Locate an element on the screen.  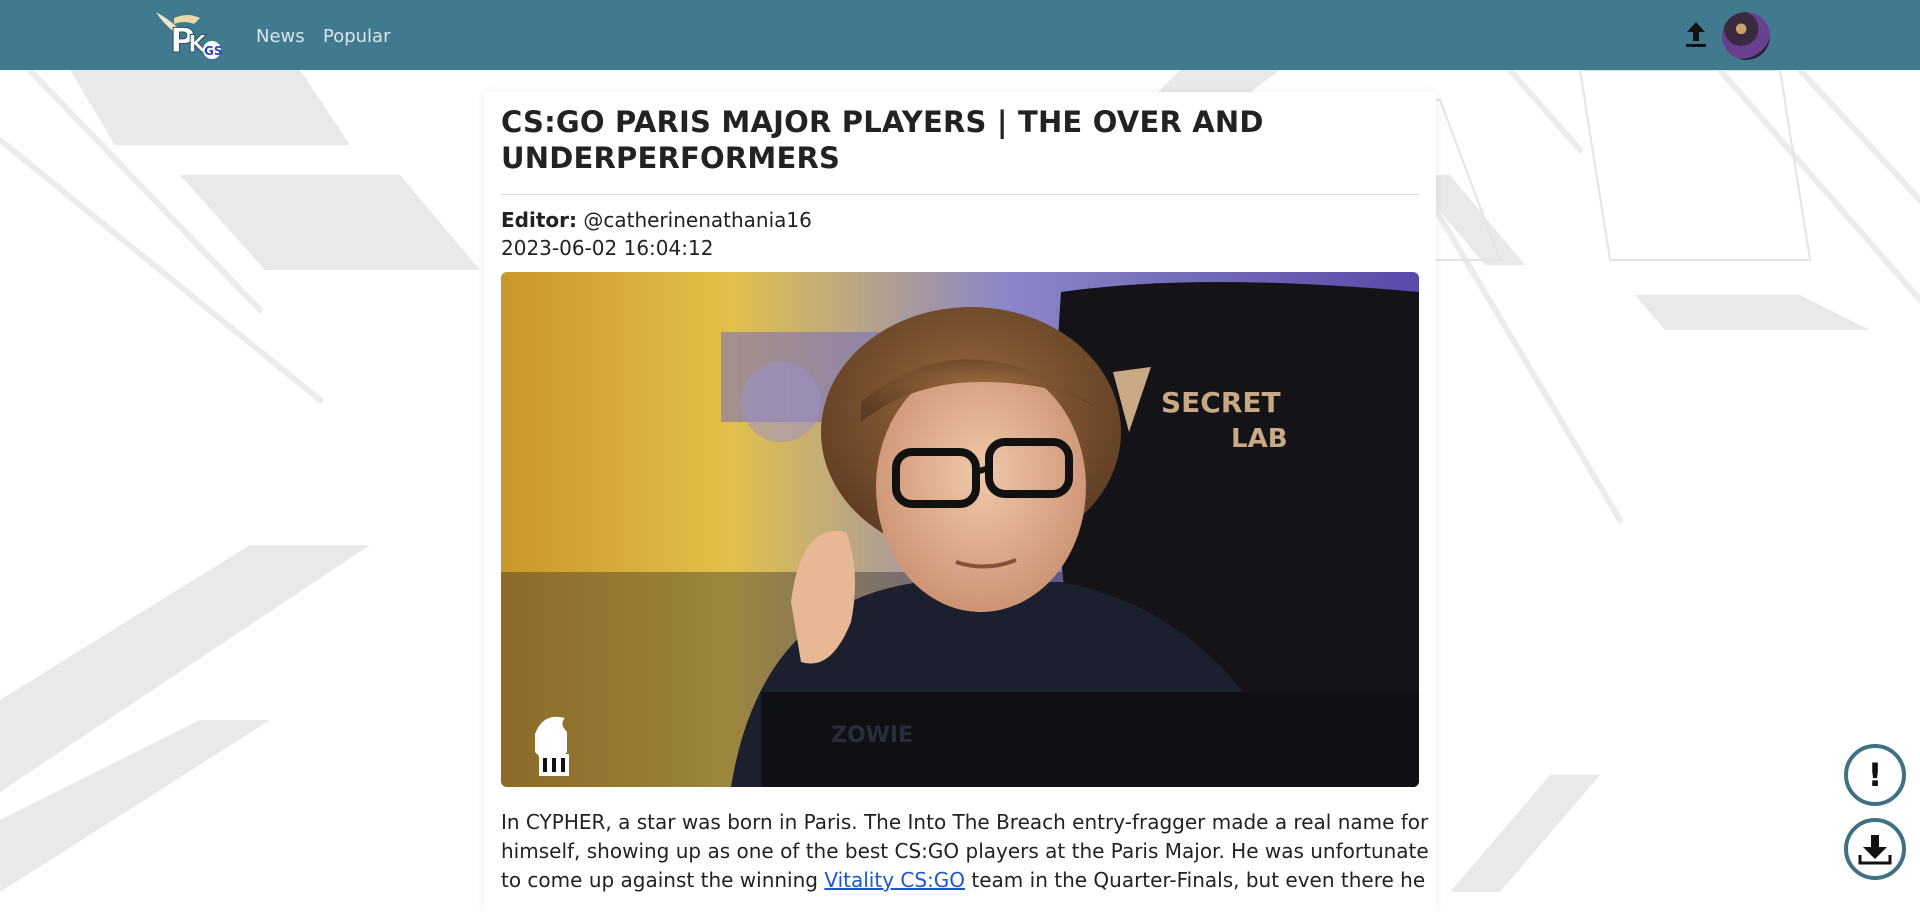
vitality-link: Vitality CS:GO is located at coordinates (894, 880).